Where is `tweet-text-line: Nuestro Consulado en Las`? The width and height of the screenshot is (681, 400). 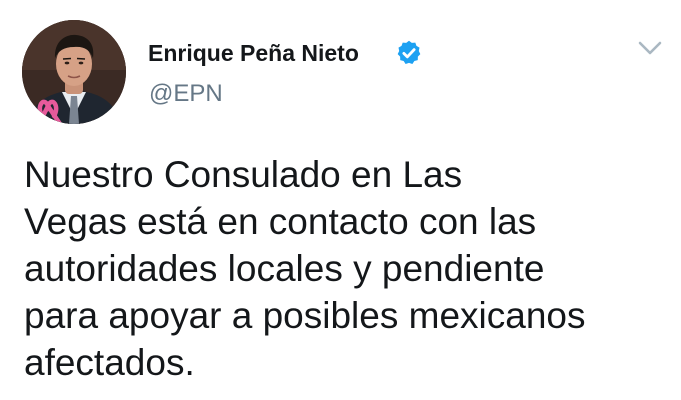 tweet-text-line: Nuestro Consulado en Las is located at coordinates (243, 174).